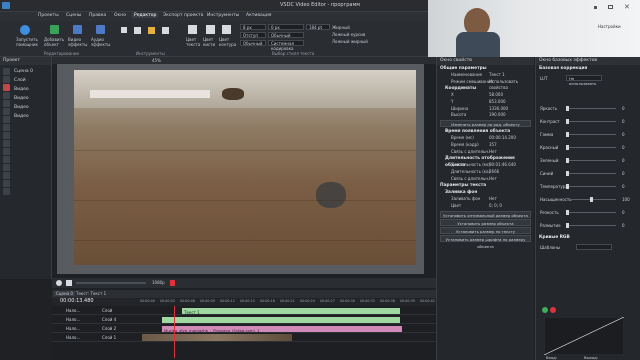  I want to click on curve-red-dot, so click(553, 310).